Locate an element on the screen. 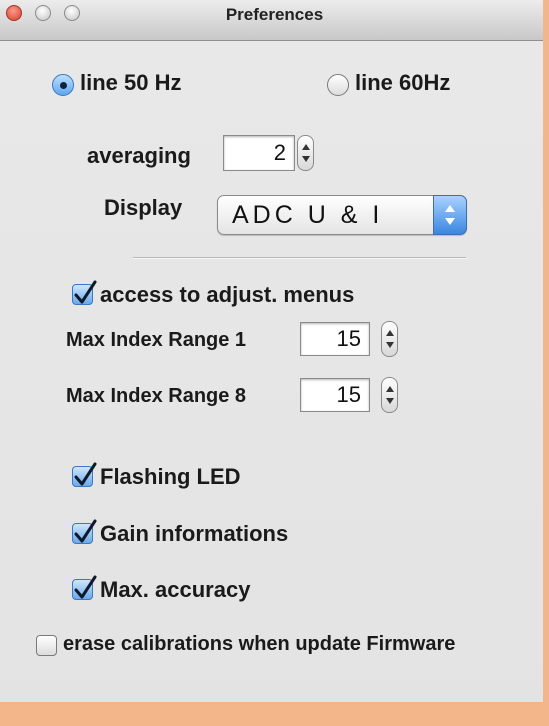 This screenshot has height=726, width=549. adjust-menus-label: access to adjust. menus is located at coordinates (227, 295).